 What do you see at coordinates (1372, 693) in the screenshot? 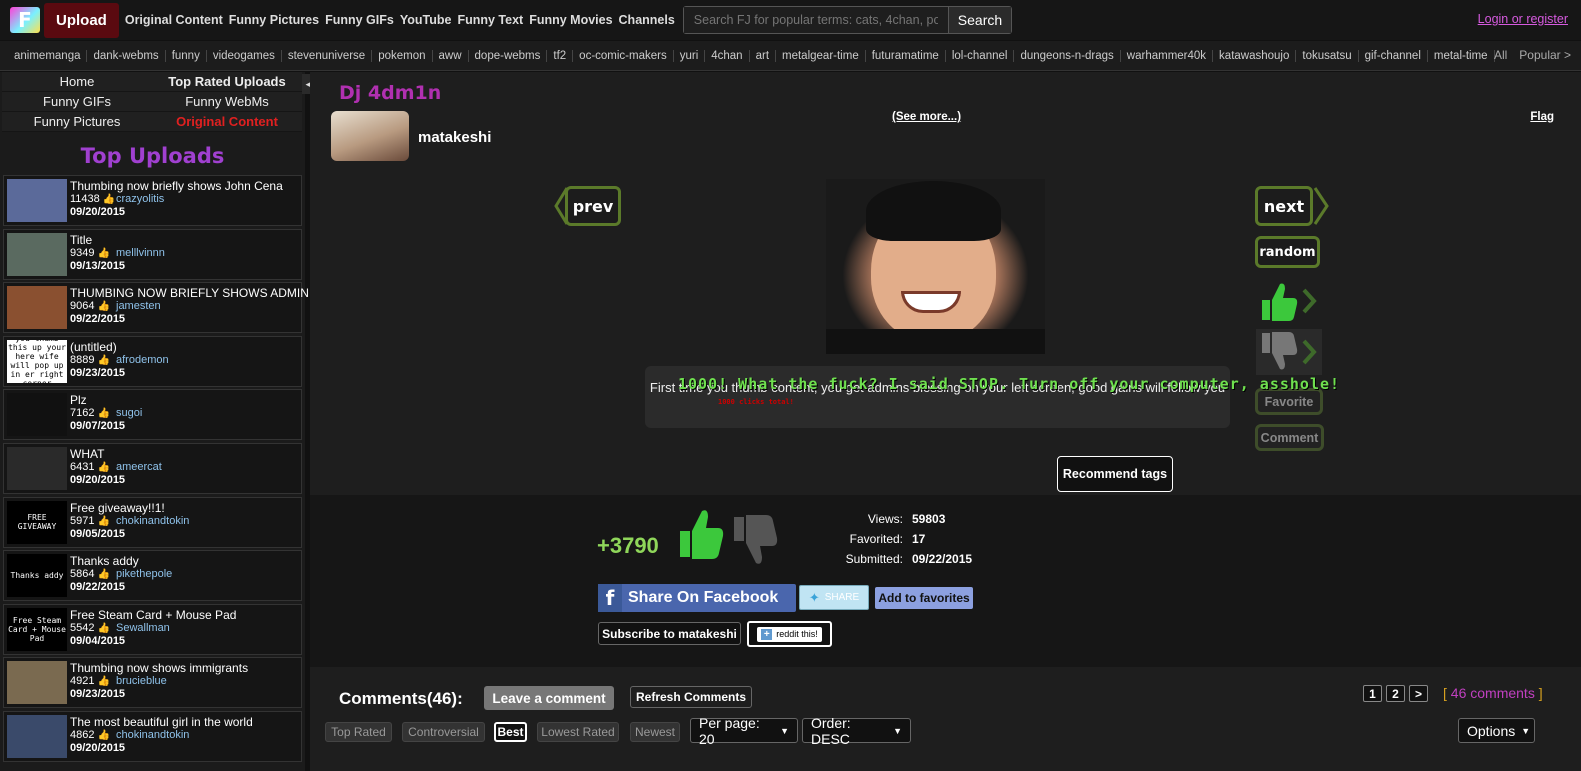
I see `page-1-button: 1` at bounding box center [1372, 693].